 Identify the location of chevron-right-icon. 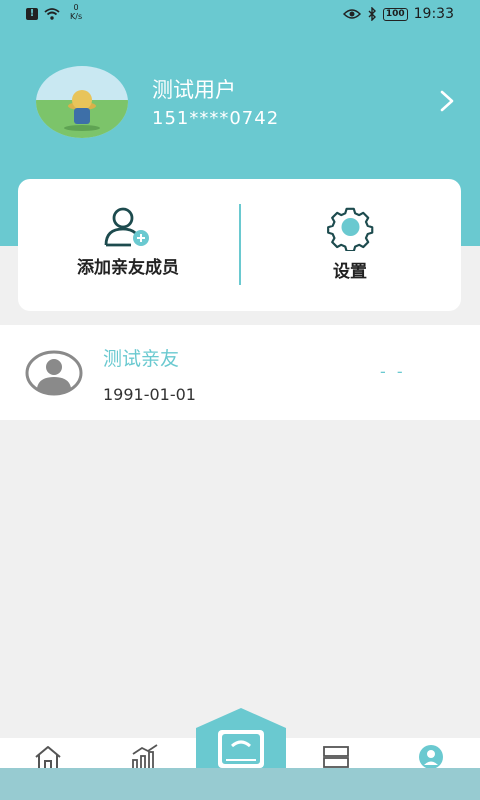
(447, 101).